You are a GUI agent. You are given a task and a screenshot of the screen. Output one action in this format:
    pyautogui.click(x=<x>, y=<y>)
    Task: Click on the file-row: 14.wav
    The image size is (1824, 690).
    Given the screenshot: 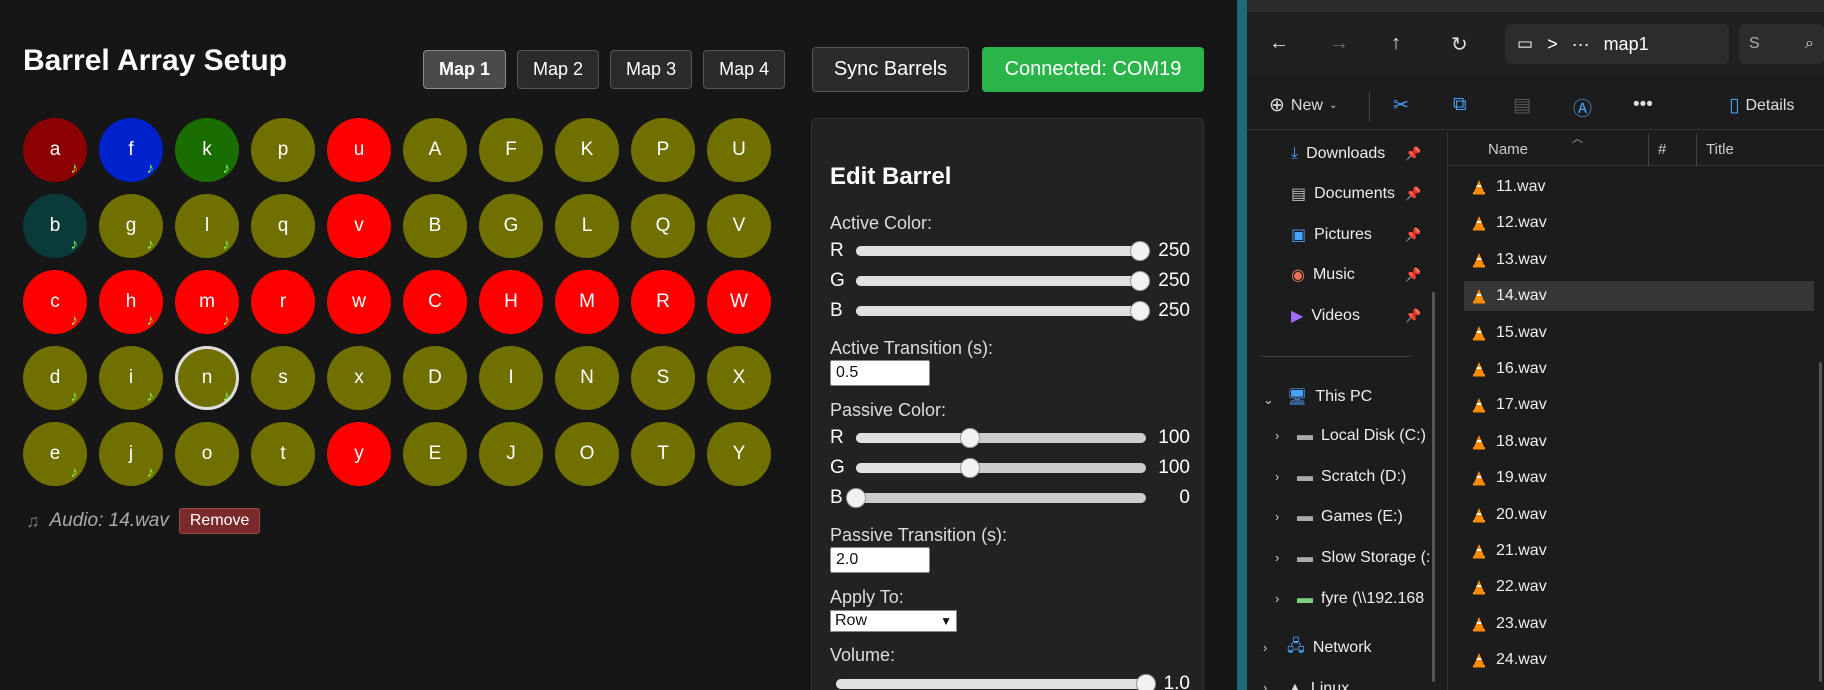 What is the action you would take?
    pyautogui.click(x=1639, y=296)
    